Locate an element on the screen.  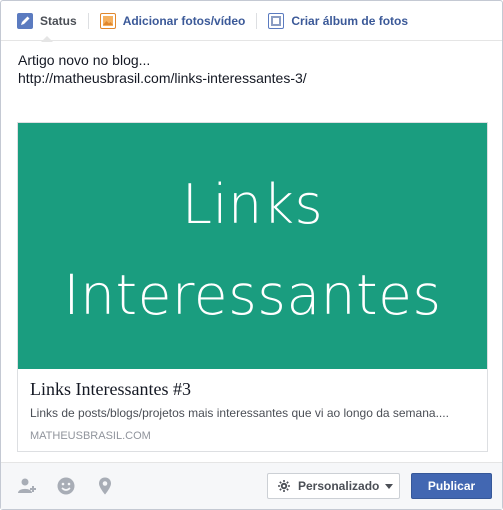
privacy-selector-button: Personalizado is located at coordinates (333, 486).